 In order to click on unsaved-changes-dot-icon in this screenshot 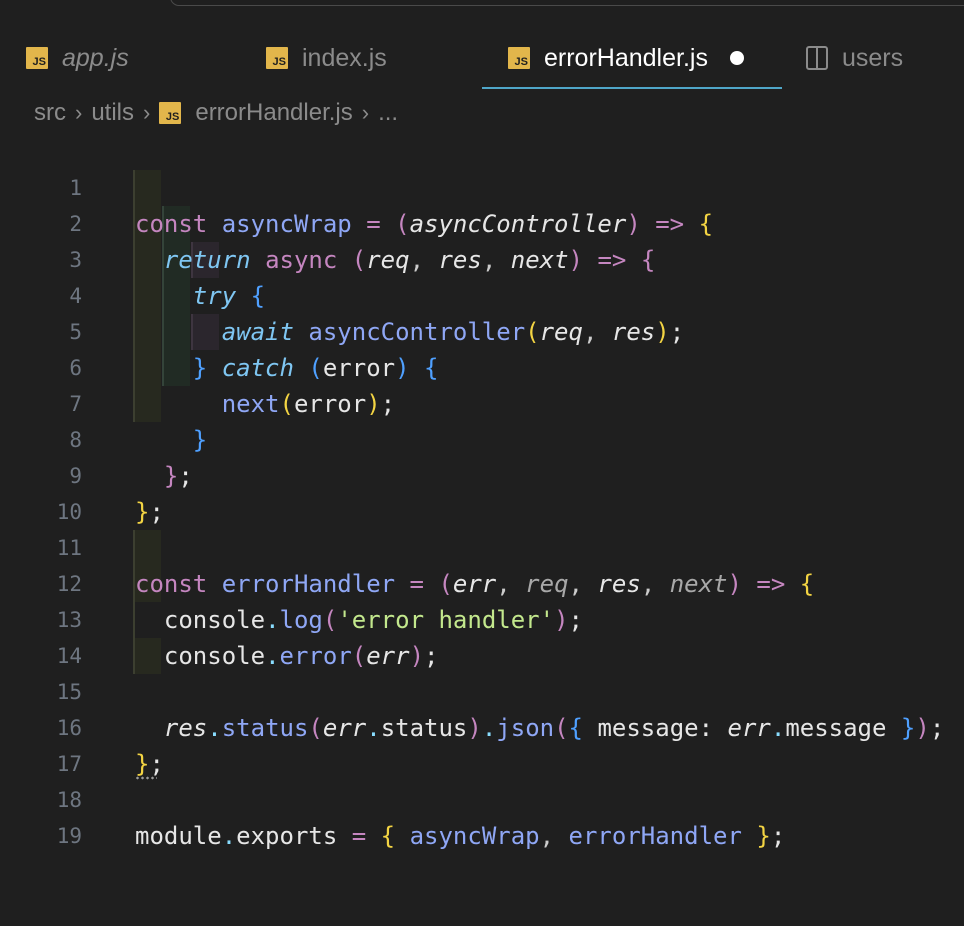, I will do `click(736, 58)`.